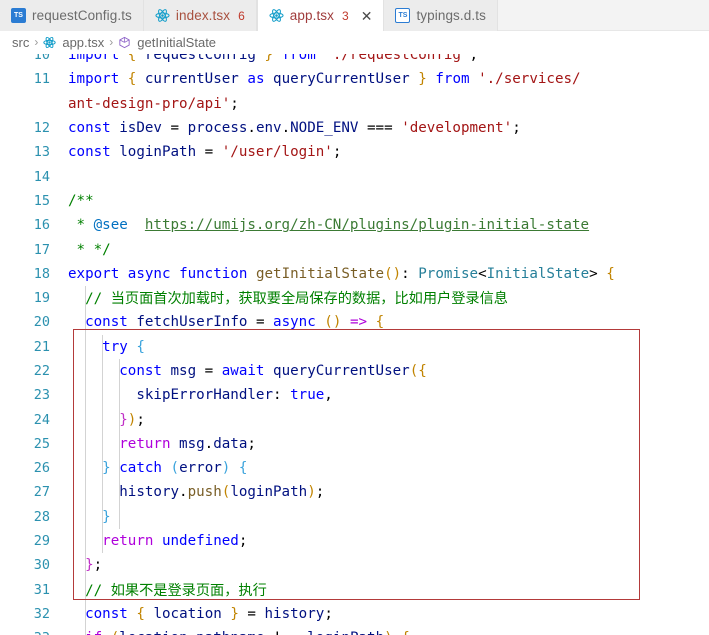 The image size is (709, 635). Describe the element at coordinates (30, 104) in the screenshot. I see `line-number` at that location.